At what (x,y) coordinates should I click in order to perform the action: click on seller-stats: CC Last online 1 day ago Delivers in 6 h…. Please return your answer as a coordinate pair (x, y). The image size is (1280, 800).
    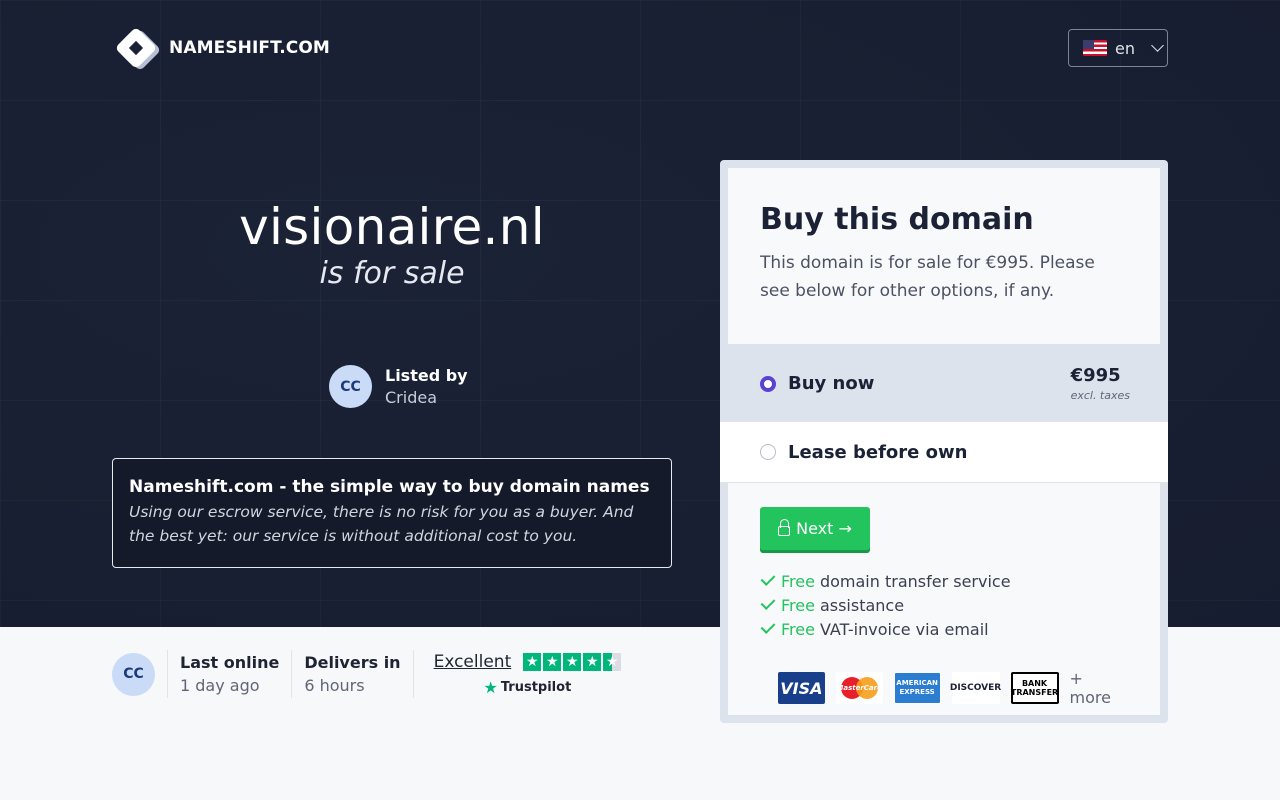
    Looking at the image, I should click on (367, 674).